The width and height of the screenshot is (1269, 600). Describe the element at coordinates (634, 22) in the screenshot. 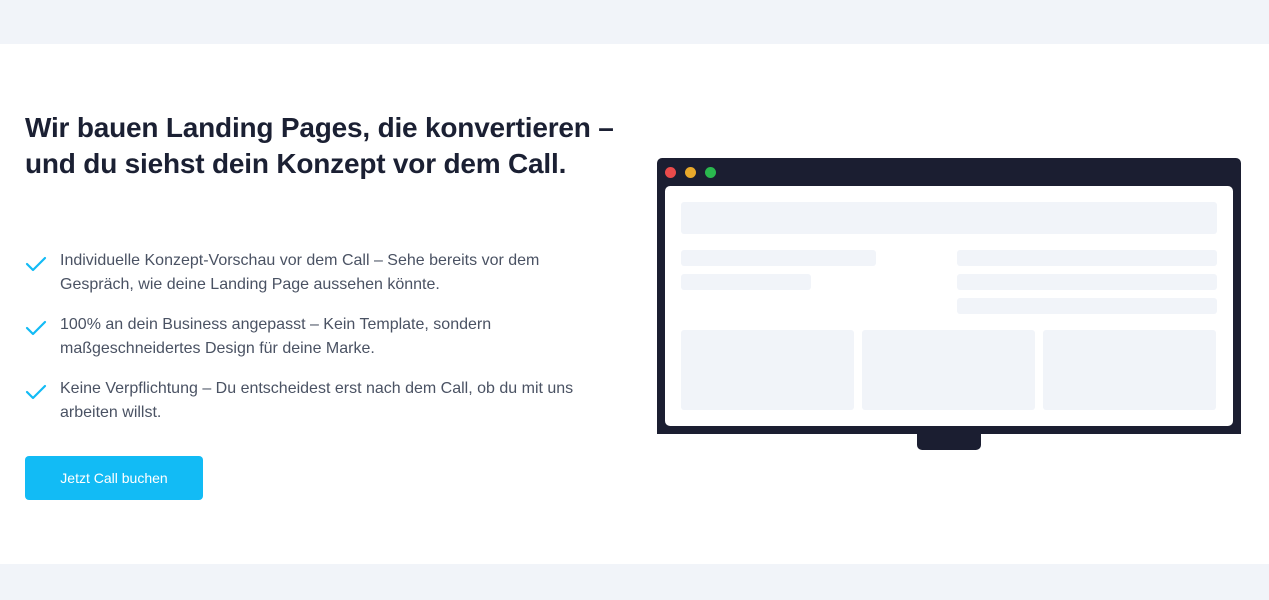

I see `top-section-band` at that location.